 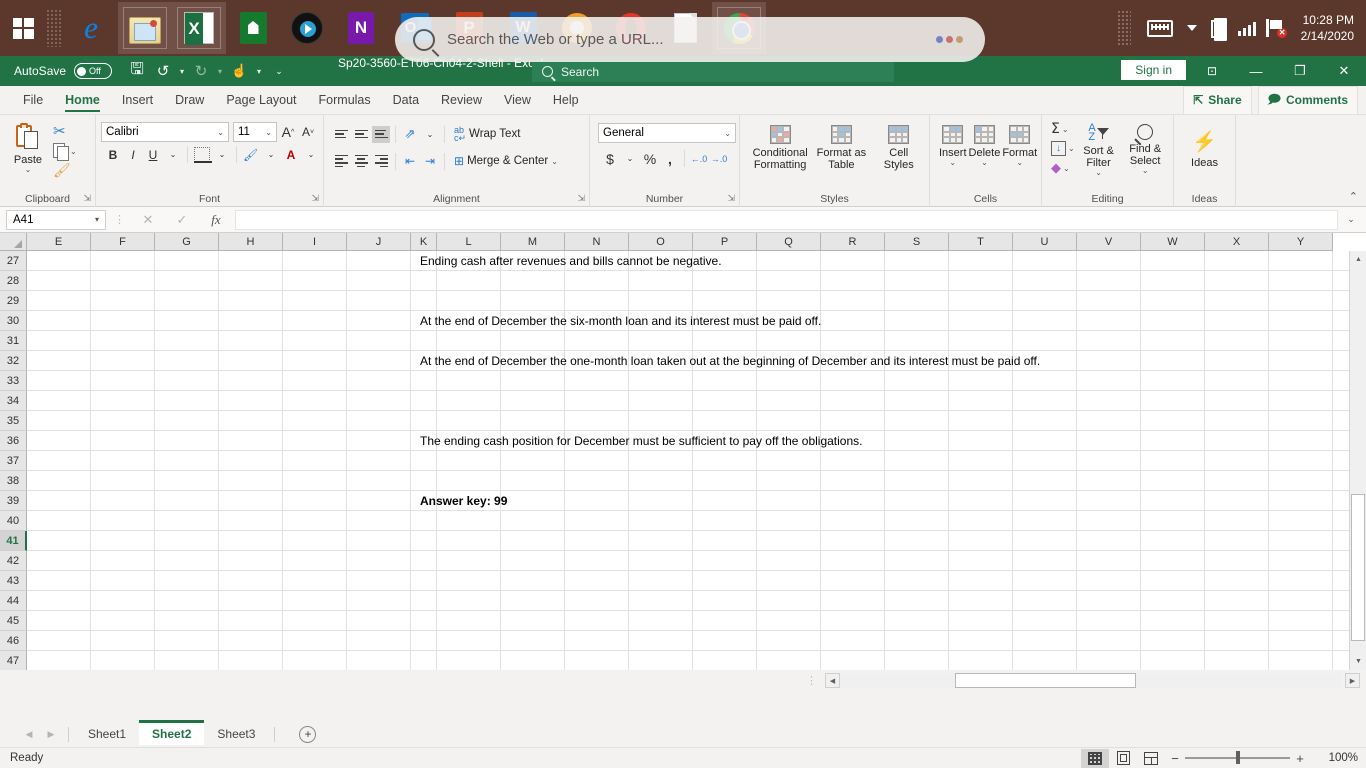 I want to click on cell-I44, so click(x=315, y=600).